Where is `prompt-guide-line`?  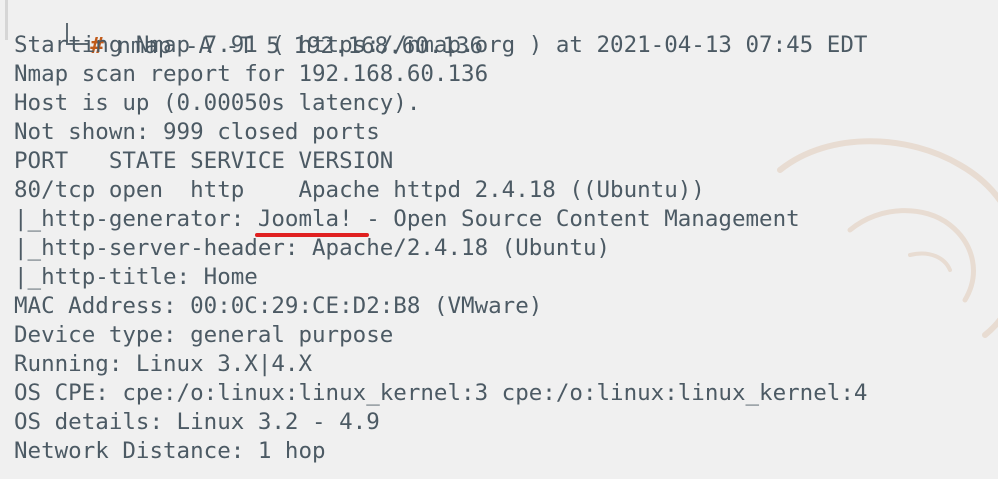 prompt-guide-line is located at coordinates (6, 20).